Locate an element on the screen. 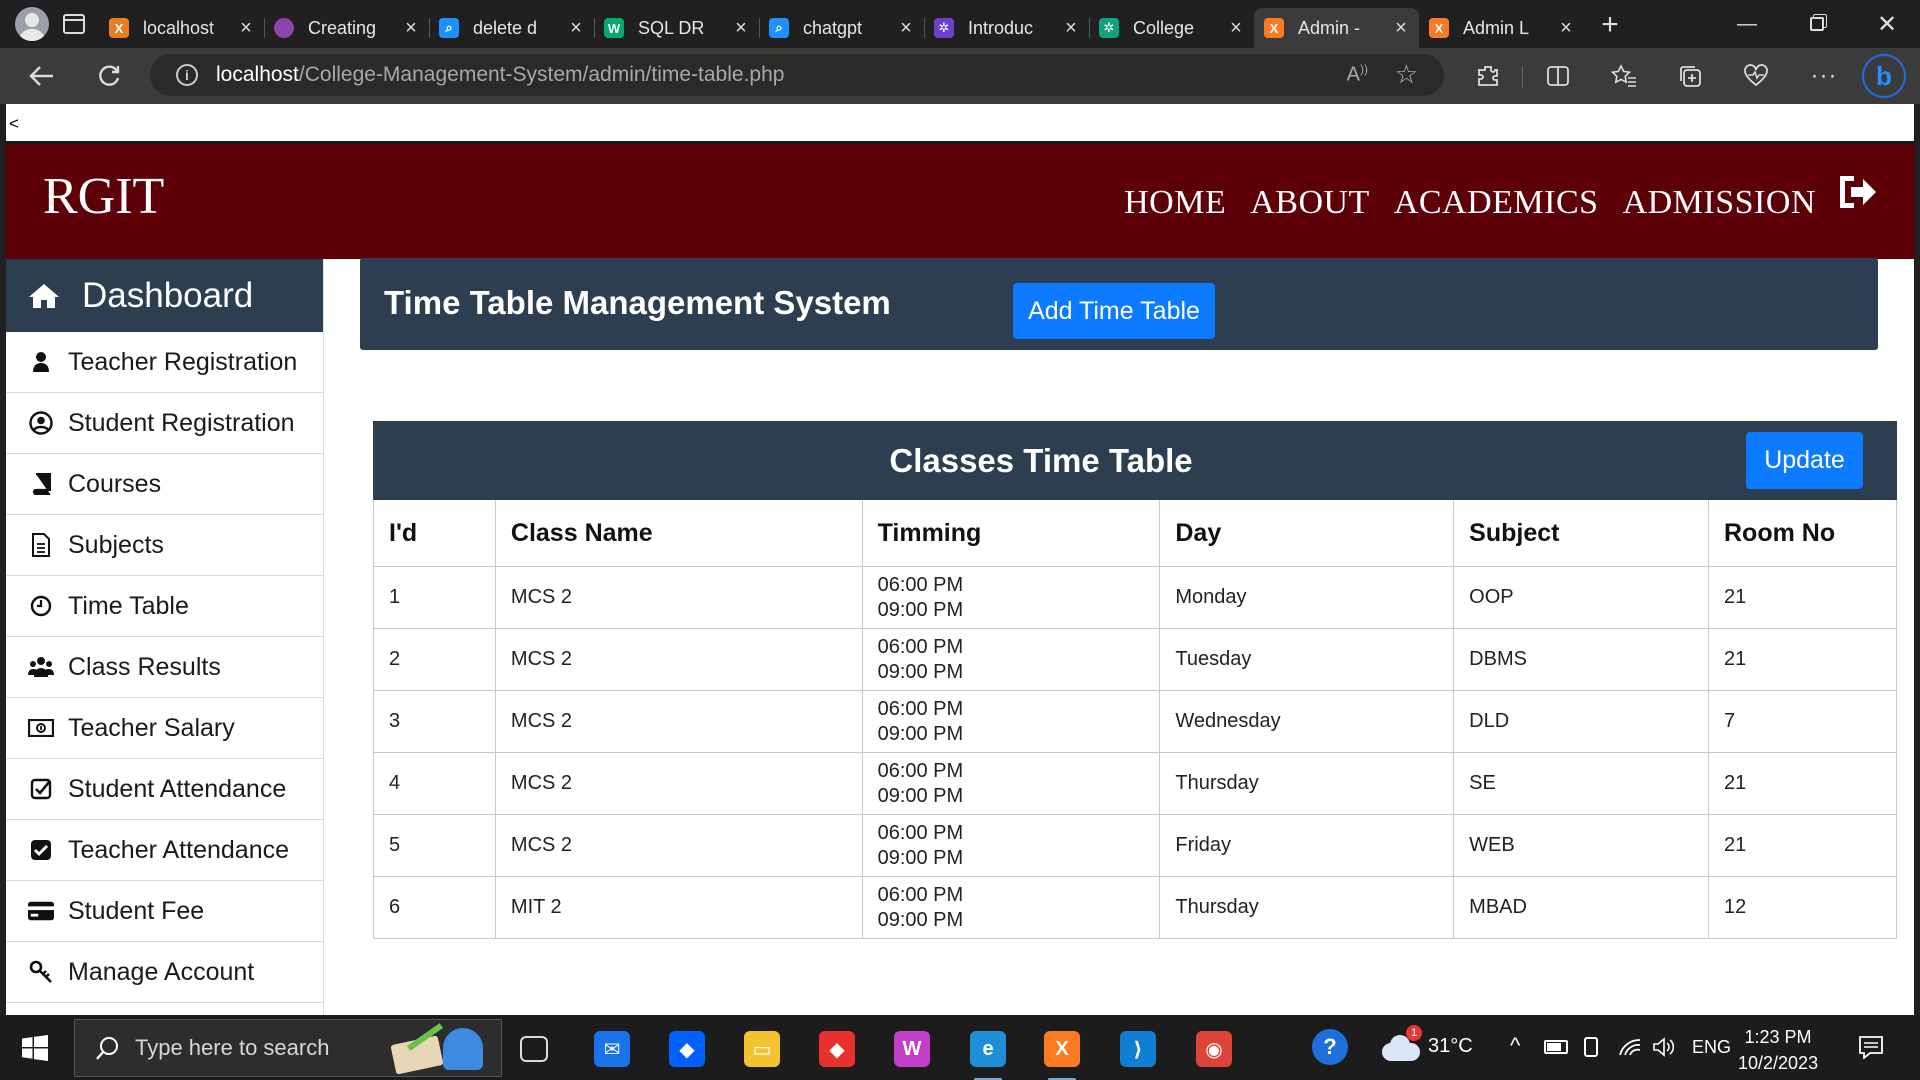 This screenshot has height=1080, width=1920. new-tab-button: + is located at coordinates (1610, 25).